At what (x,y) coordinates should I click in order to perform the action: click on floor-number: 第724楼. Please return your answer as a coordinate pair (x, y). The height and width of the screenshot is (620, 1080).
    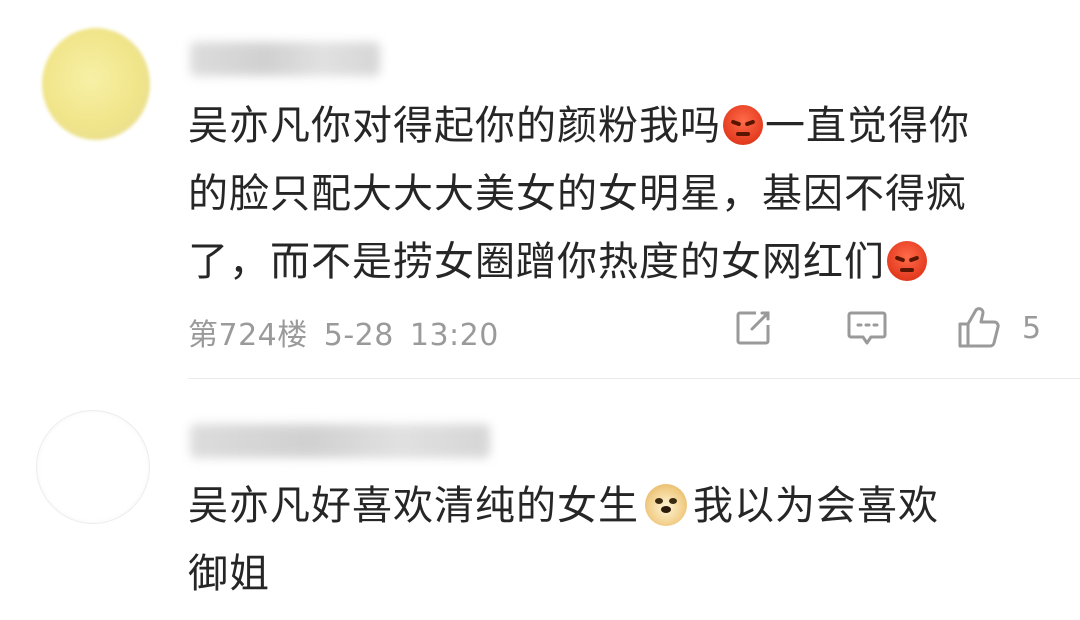
    Looking at the image, I should click on (248, 335).